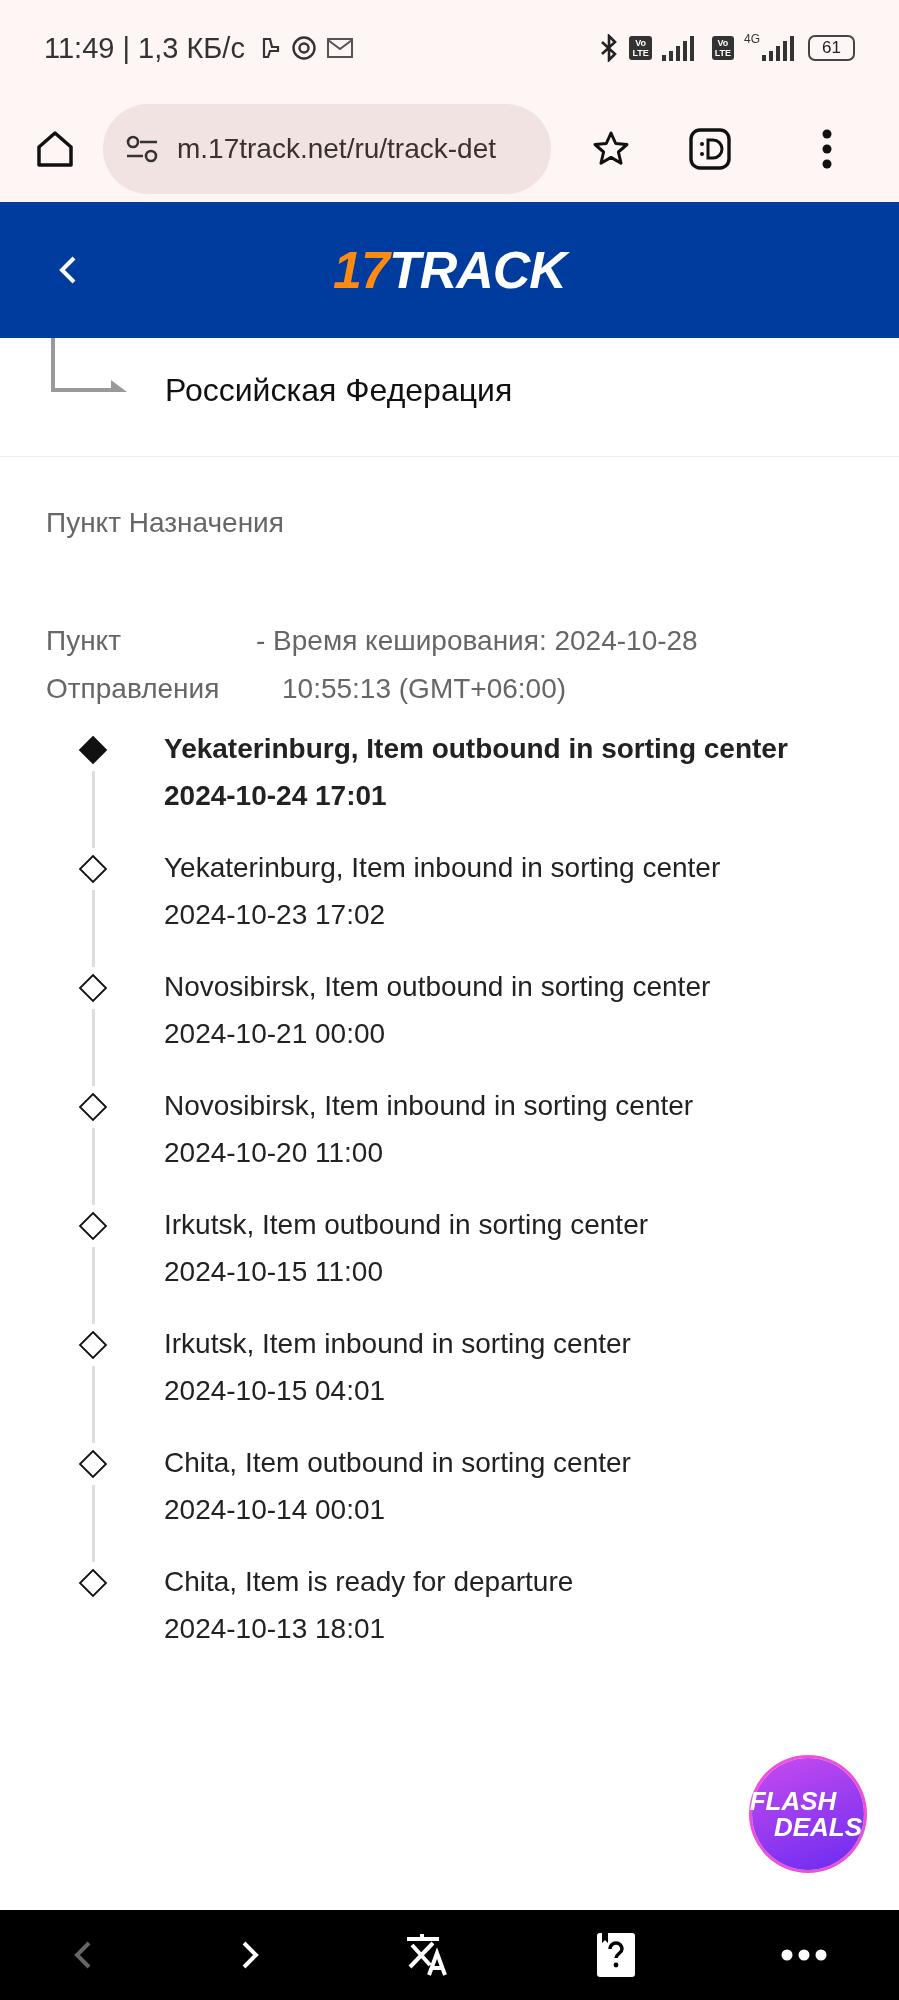 This screenshot has width=899, height=2000. I want to click on at-sign-icon, so click(303, 48).